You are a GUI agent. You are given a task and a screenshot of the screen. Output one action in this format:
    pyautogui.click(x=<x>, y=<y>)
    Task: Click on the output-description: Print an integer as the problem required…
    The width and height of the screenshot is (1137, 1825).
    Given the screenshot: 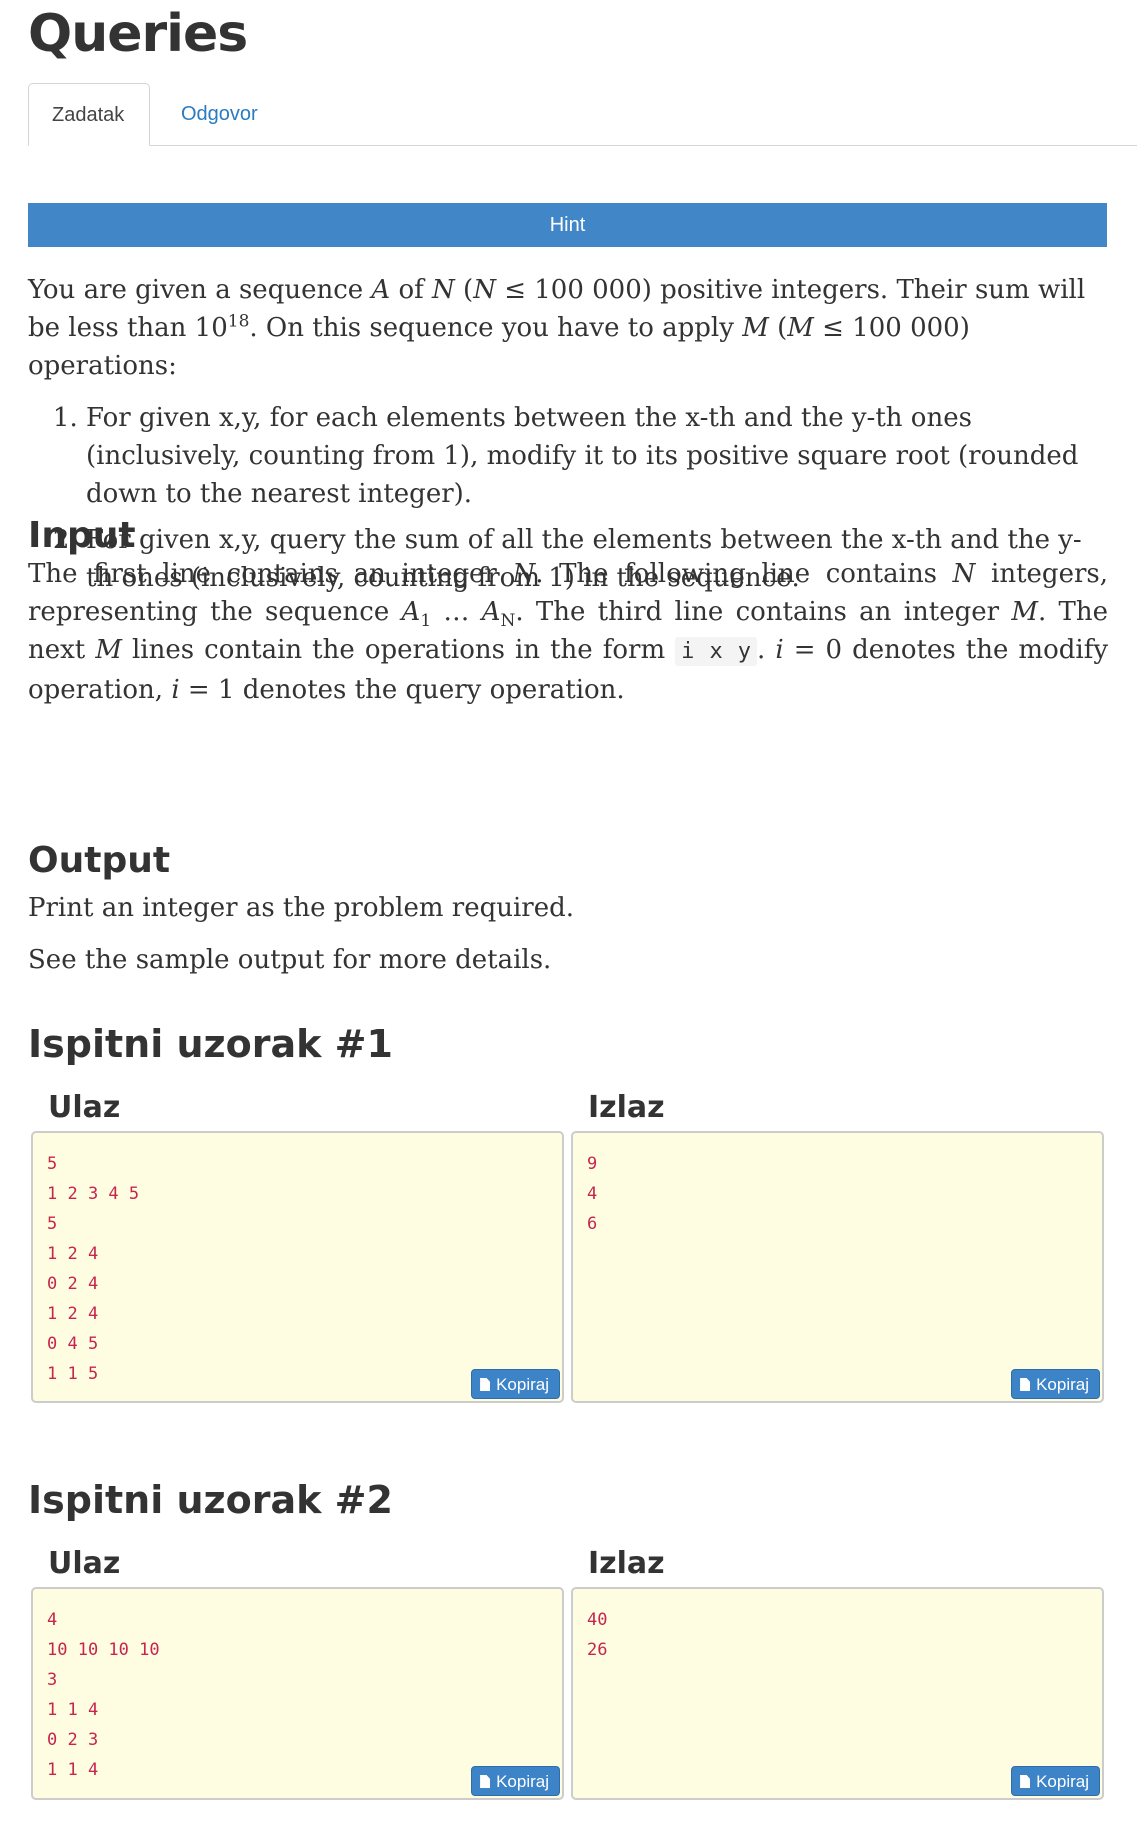 What is the action you would take?
    pyautogui.click(x=301, y=908)
    